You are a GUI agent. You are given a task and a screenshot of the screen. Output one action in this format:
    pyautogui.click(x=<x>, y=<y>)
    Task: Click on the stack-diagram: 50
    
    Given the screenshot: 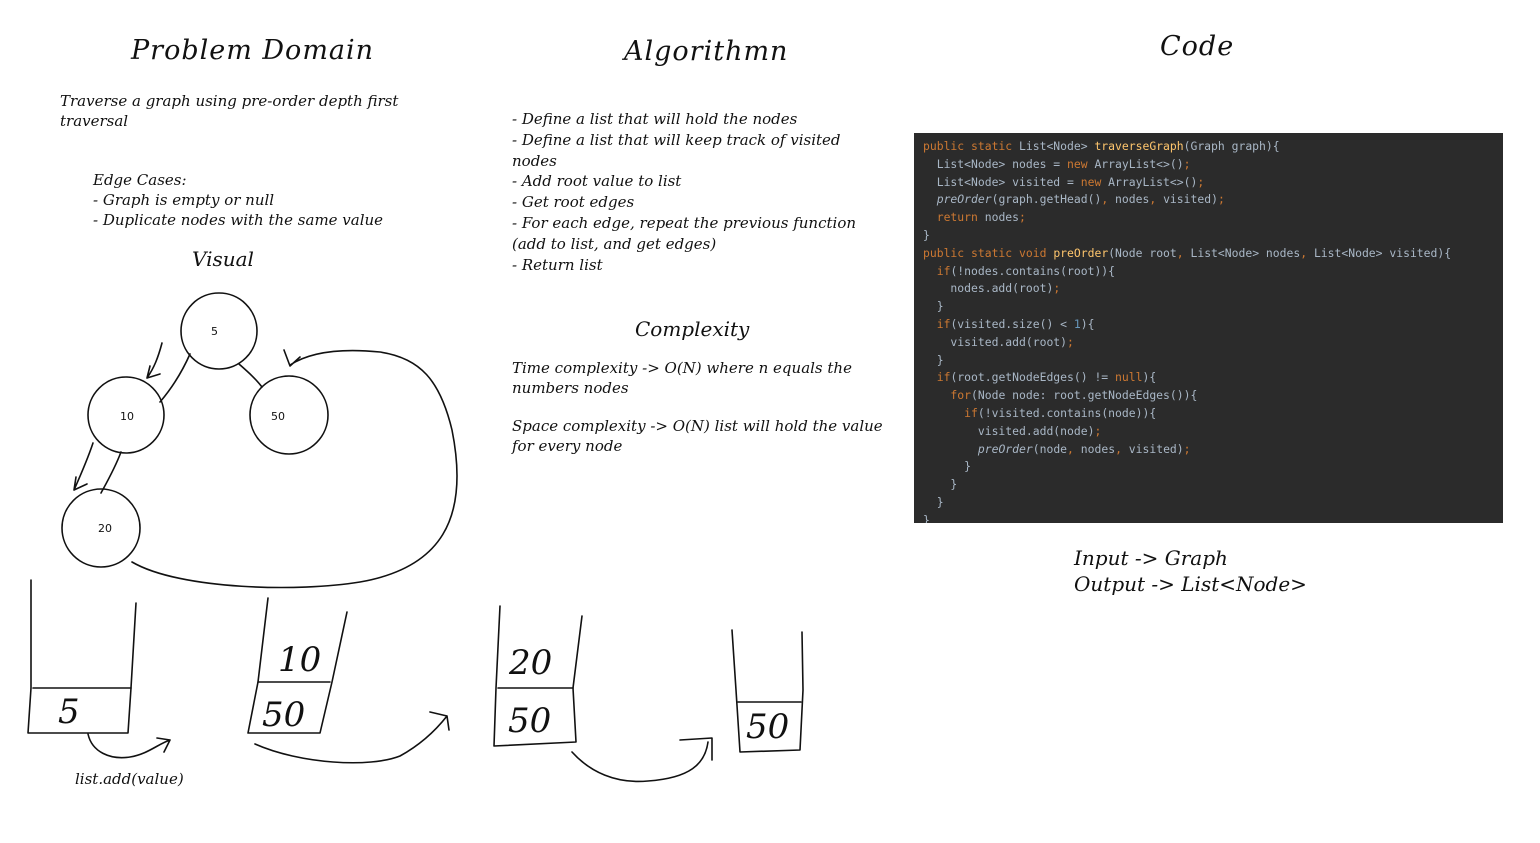 What is the action you would take?
    pyautogui.click(x=767, y=691)
    